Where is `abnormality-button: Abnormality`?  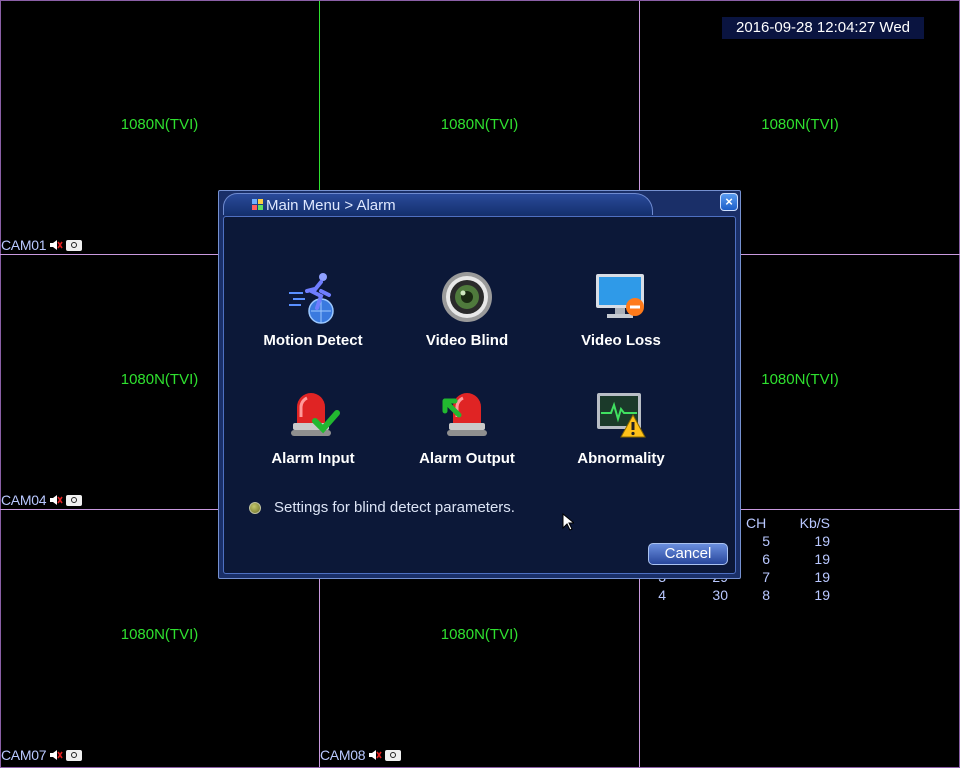
abnormality-button: Abnormality is located at coordinates (621, 427).